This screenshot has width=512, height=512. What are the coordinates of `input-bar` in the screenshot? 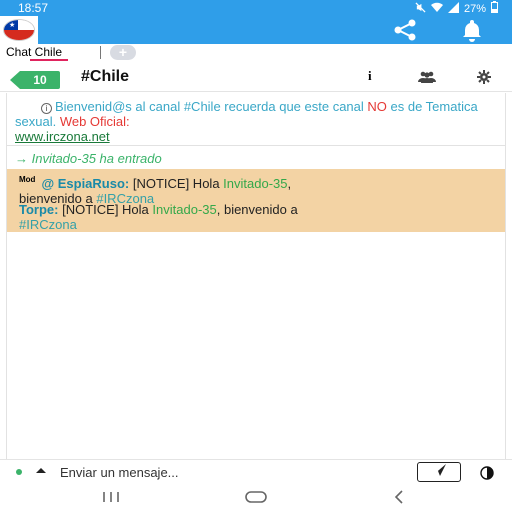 It's located at (256, 471).